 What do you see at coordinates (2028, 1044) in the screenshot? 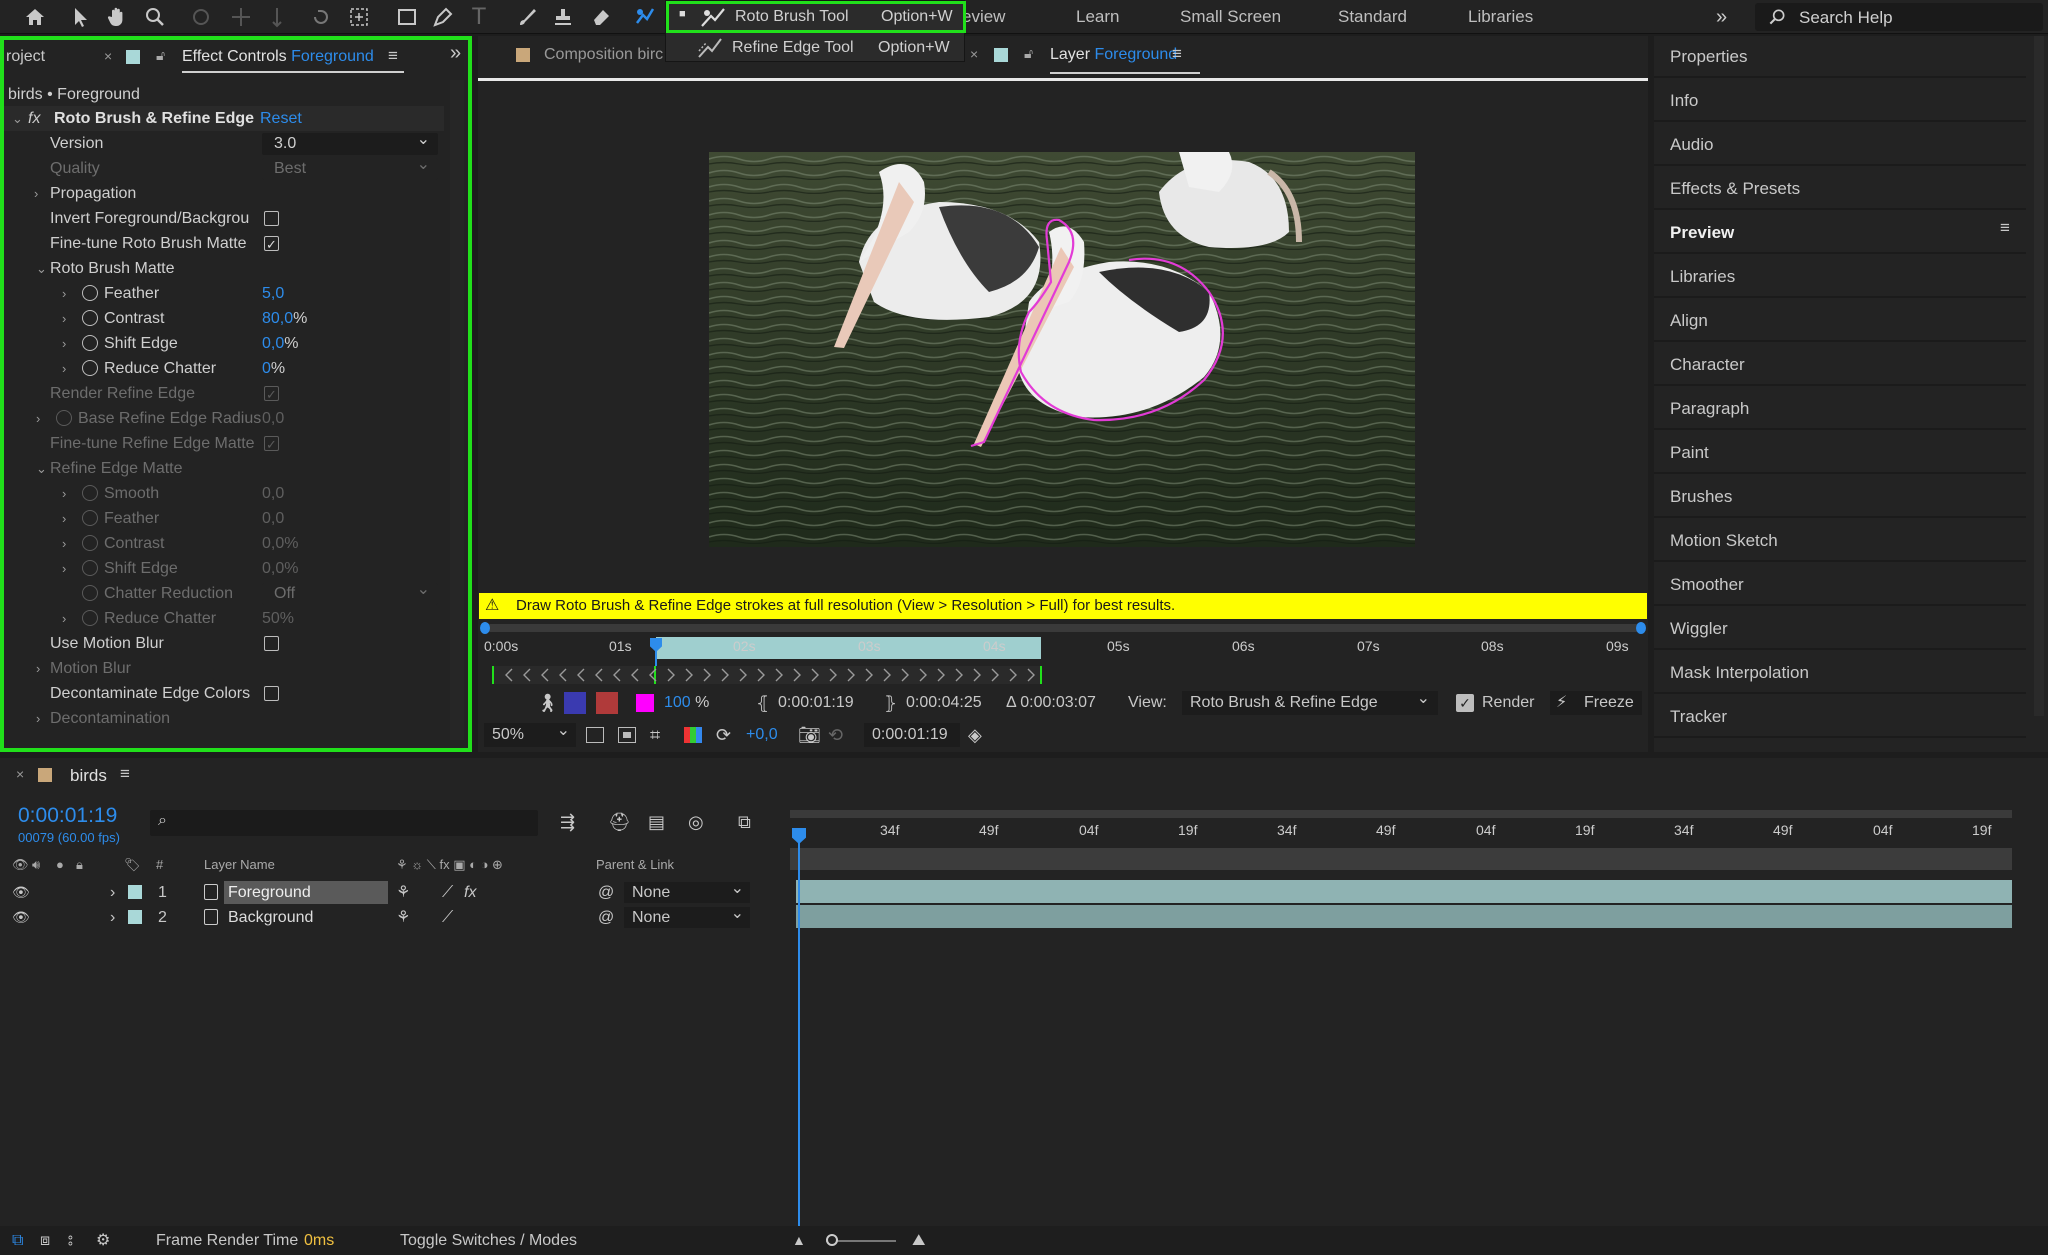
I see `timeline-scroll-track` at bounding box center [2028, 1044].